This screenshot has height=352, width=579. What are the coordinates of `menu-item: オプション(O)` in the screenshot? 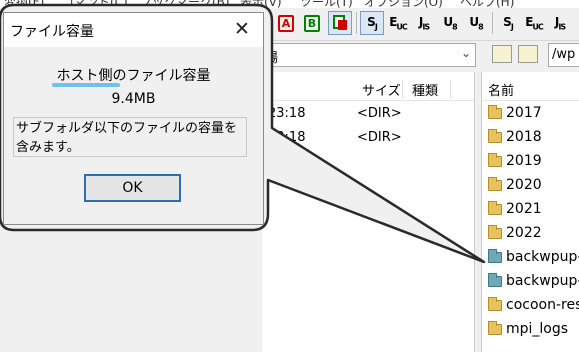 It's located at (403, 4).